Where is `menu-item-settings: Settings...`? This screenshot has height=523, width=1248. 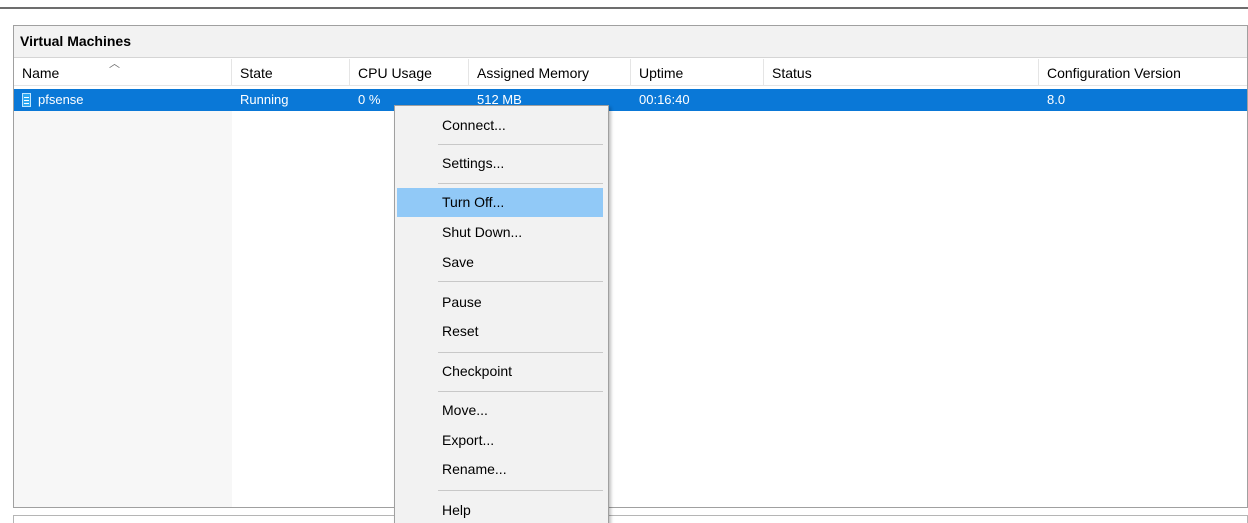
menu-item-settings: Settings... is located at coordinates (500, 163).